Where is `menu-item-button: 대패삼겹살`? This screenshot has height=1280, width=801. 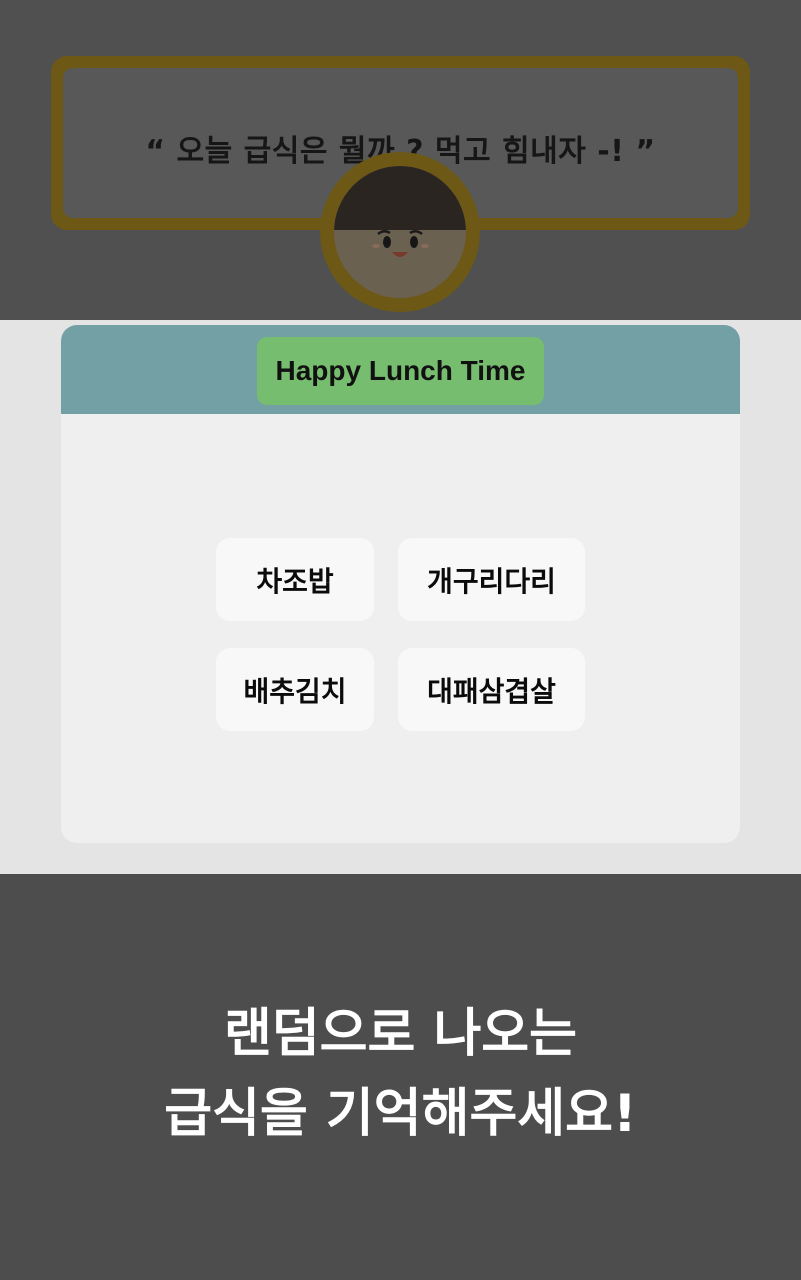 menu-item-button: 대패삼겹살 is located at coordinates (491, 689).